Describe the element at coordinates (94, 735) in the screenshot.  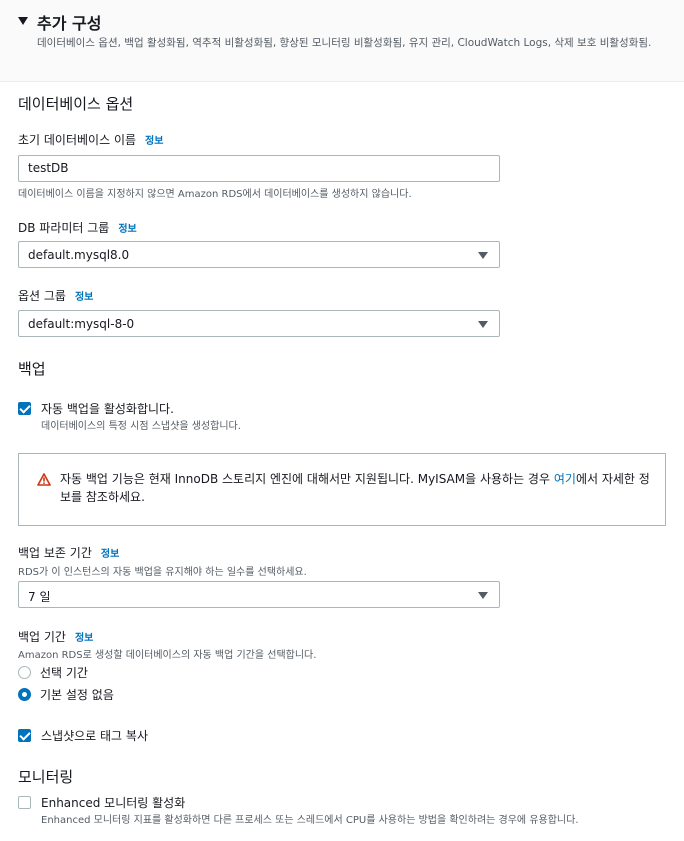
I see `copy-tags-label: 스냅샷으로 태그 복사` at that location.